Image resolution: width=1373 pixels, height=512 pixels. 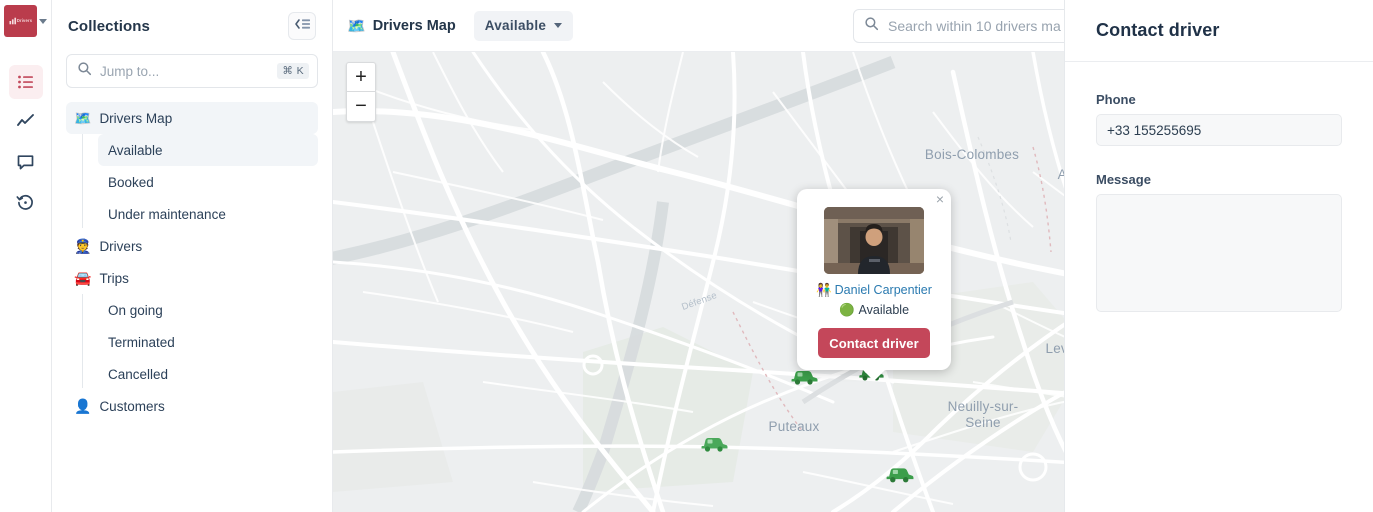 I want to click on sidebar-item-label: Booked, so click(x=131, y=182).